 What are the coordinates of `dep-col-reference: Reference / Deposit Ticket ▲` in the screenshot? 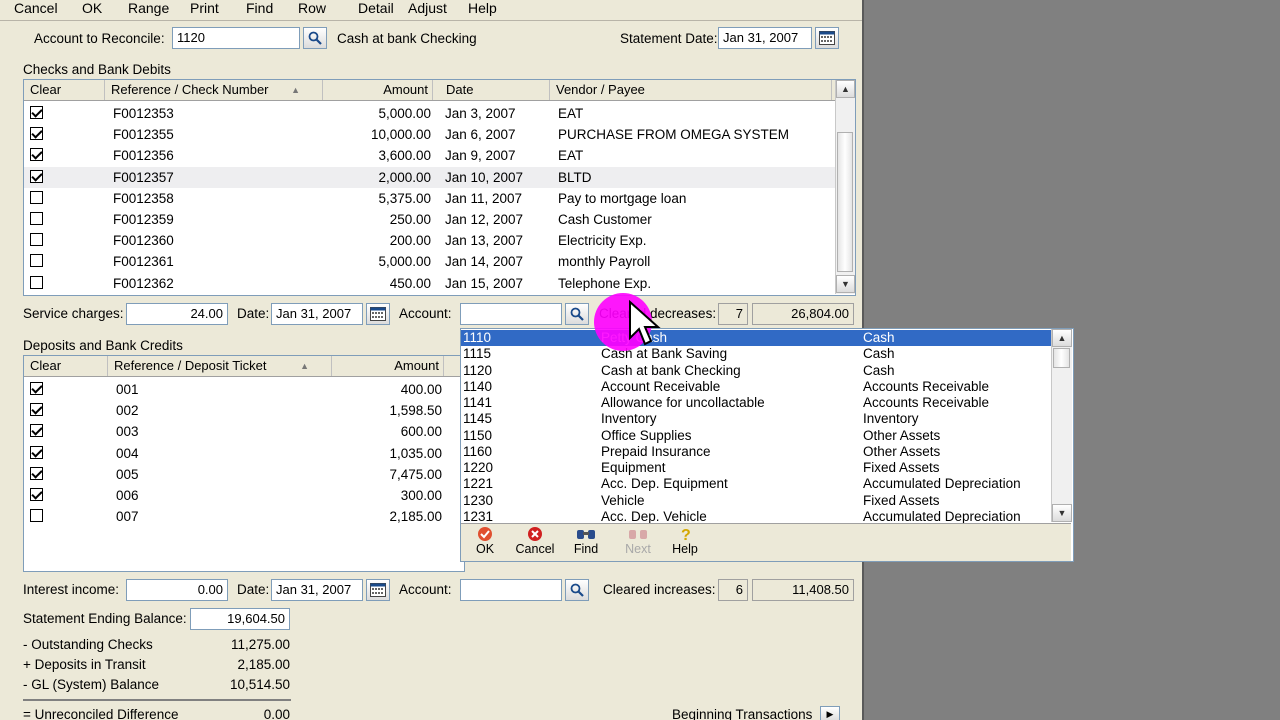 It's located at (220, 366).